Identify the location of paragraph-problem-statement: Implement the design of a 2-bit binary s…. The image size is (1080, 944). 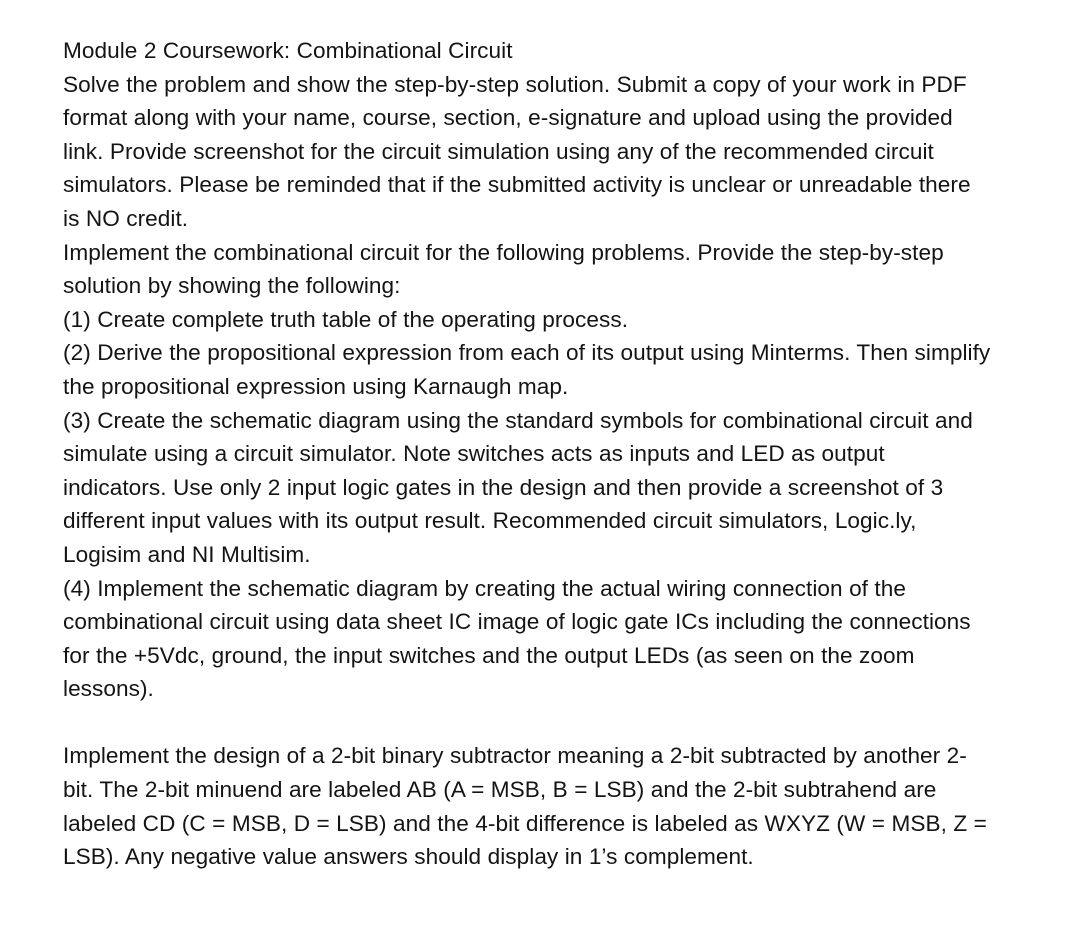
(528, 806).